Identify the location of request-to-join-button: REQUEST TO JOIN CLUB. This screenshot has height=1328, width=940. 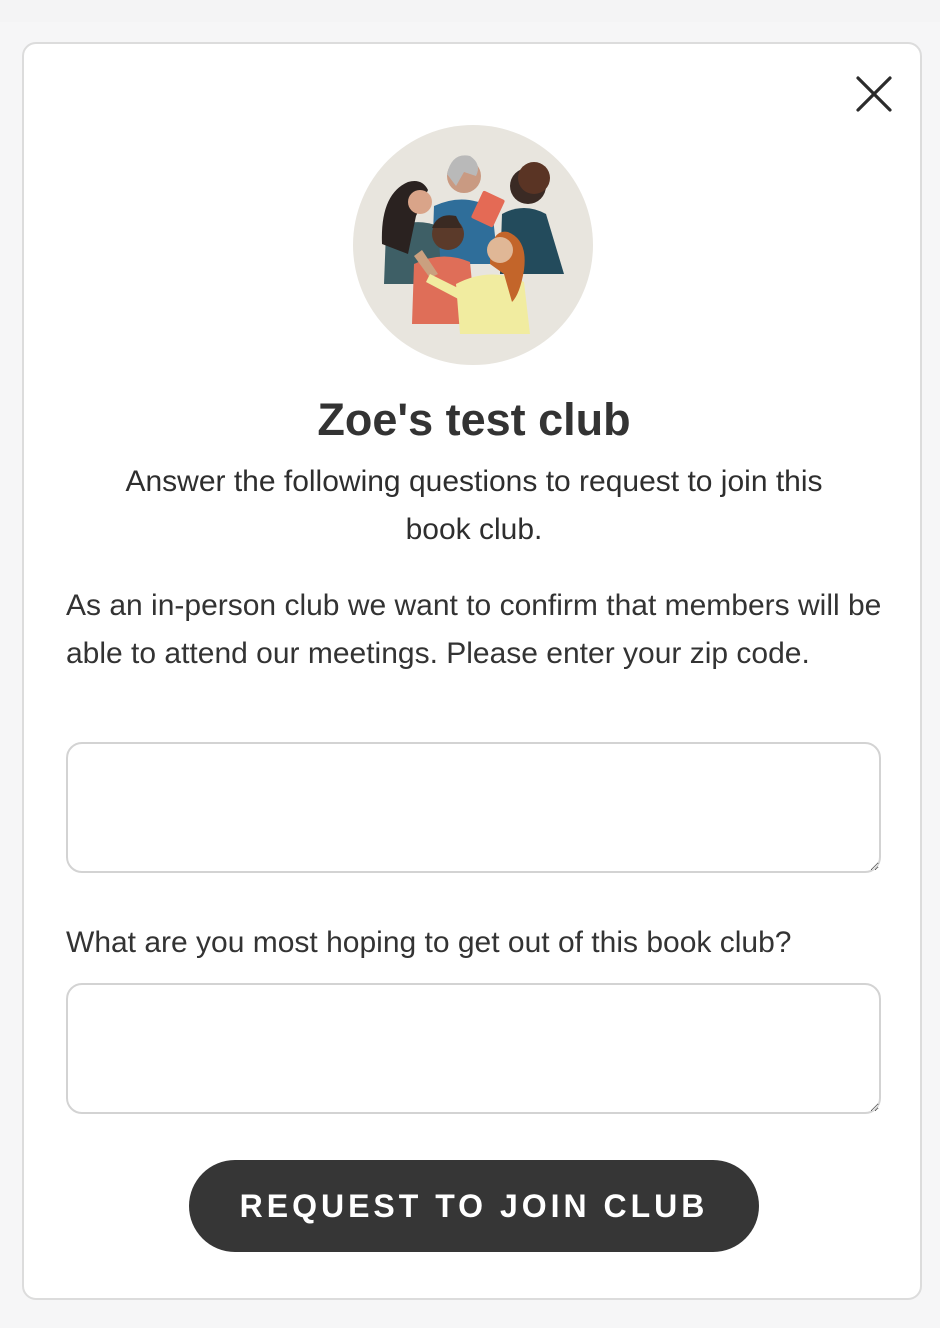
(474, 1206).